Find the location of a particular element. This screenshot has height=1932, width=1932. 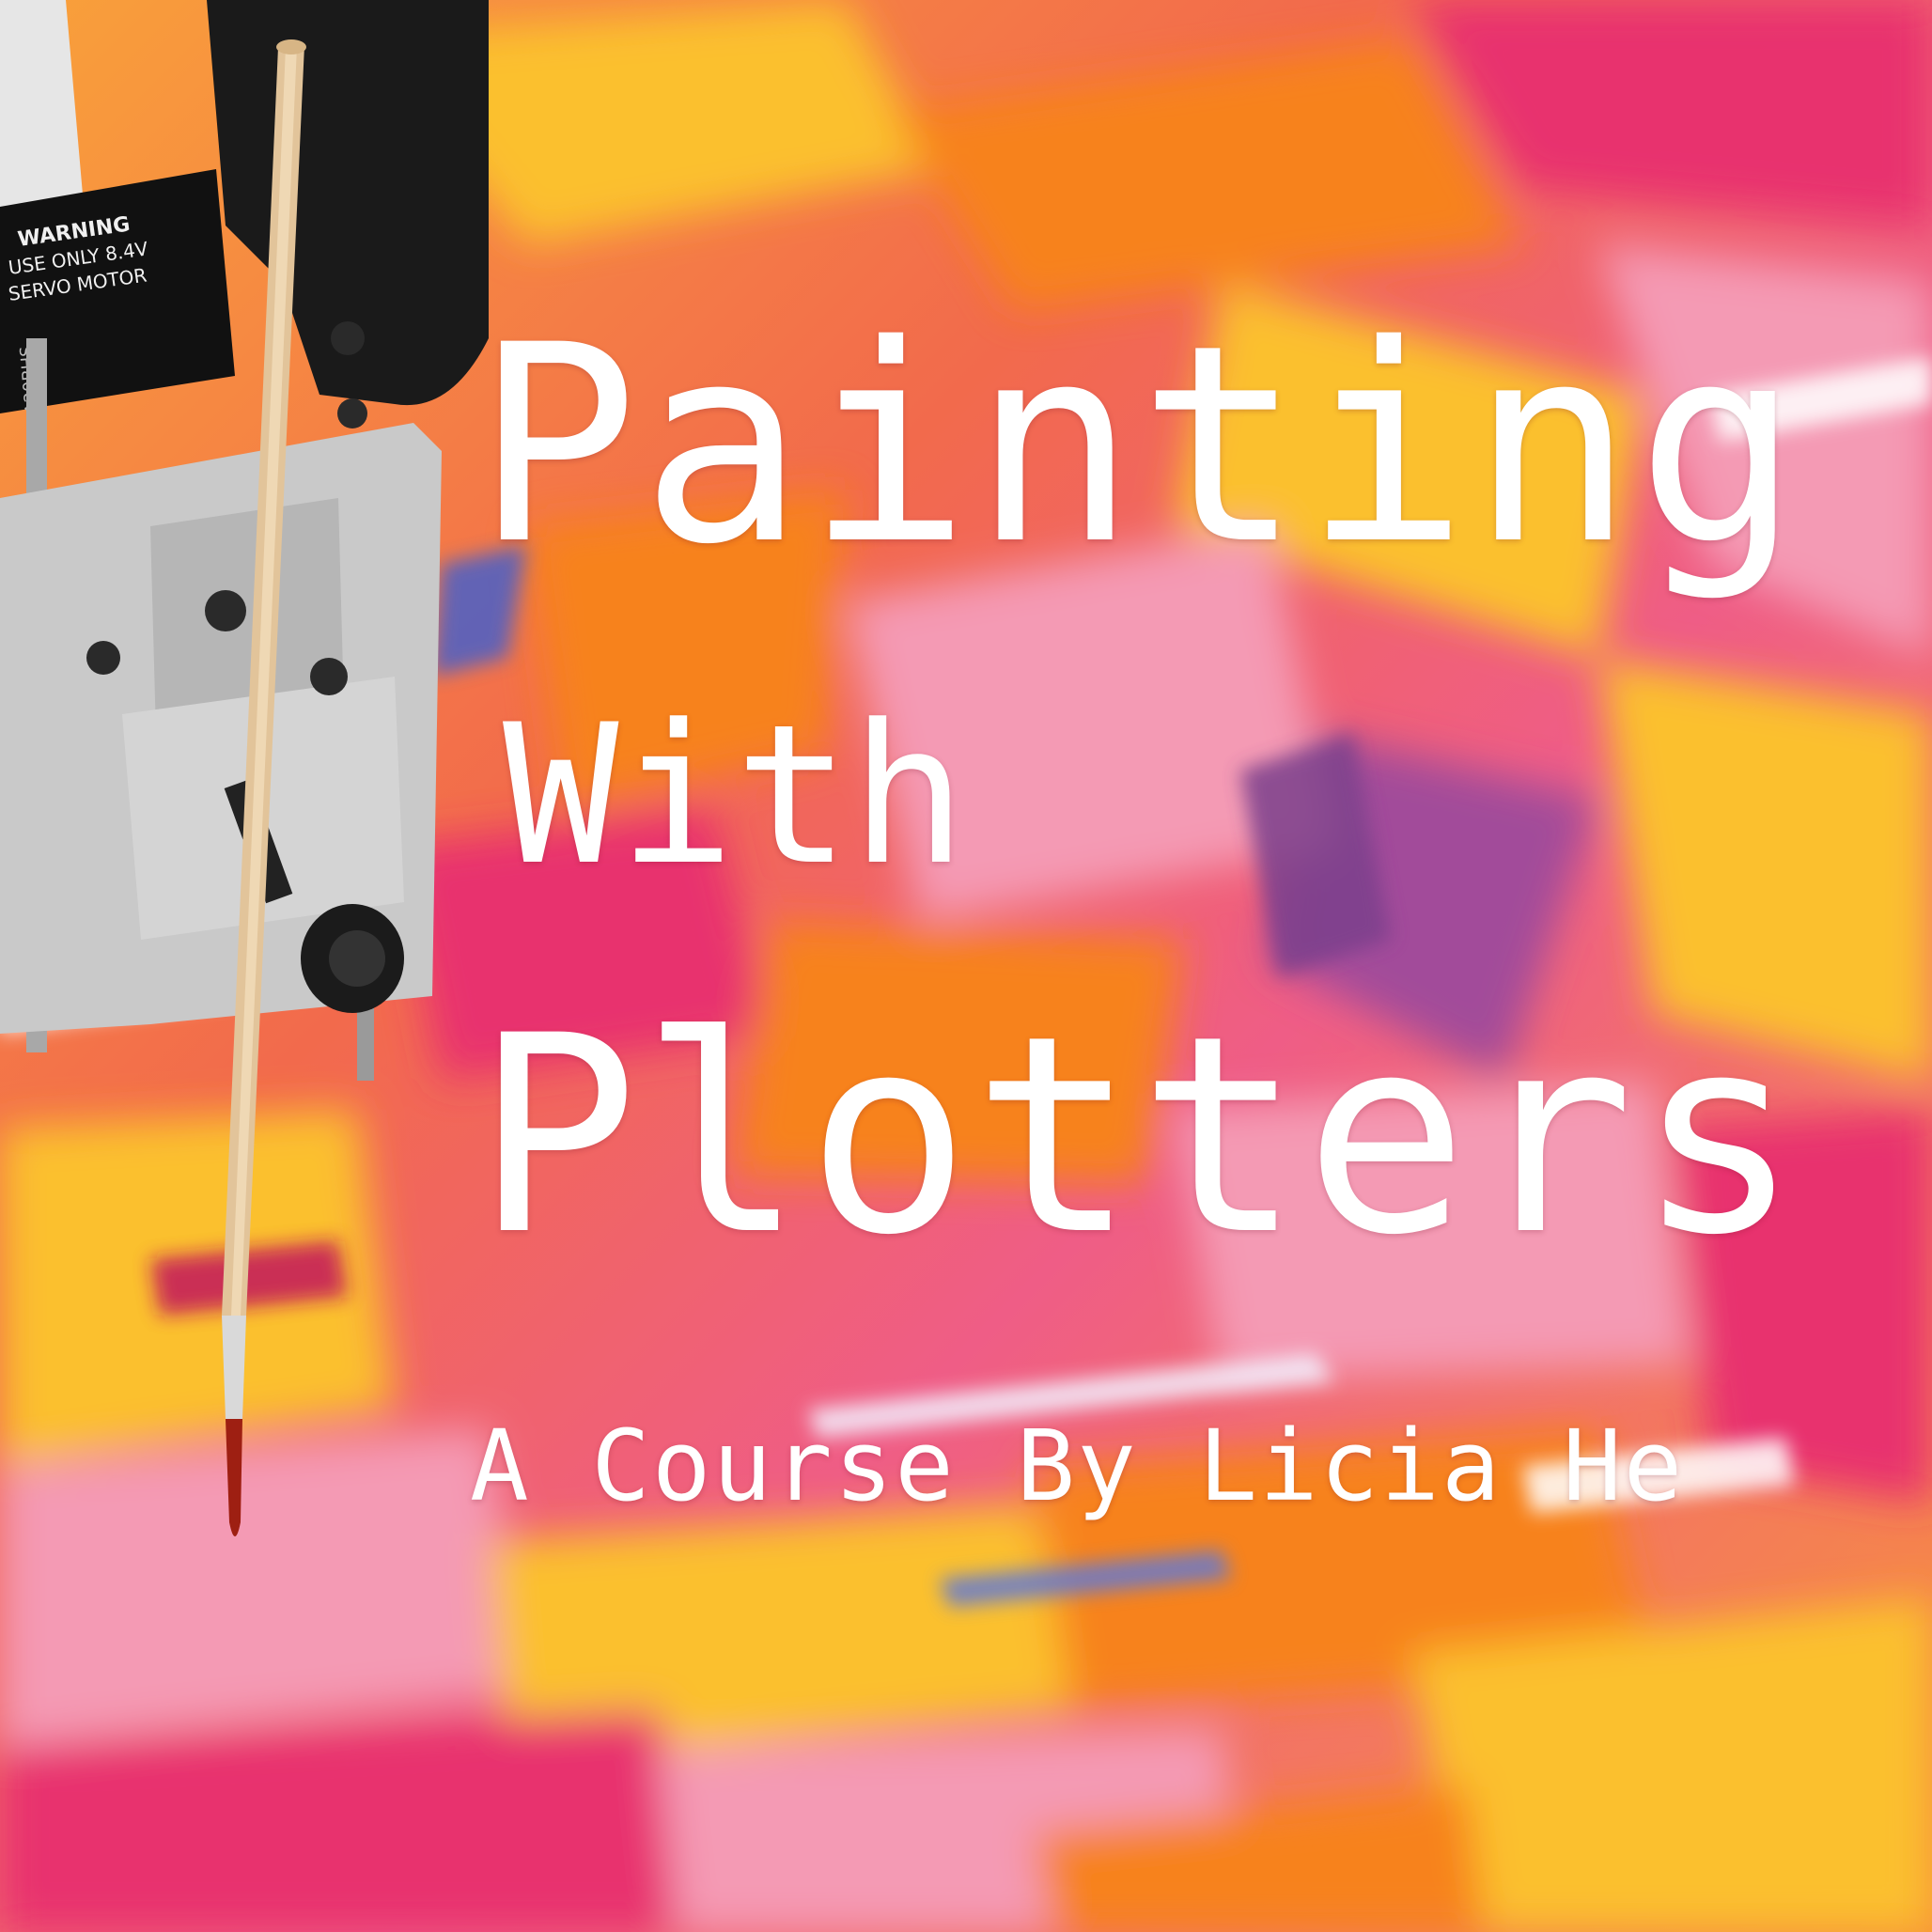

title-line-plotters: Plotters is located at coordinates (1138, 1136).